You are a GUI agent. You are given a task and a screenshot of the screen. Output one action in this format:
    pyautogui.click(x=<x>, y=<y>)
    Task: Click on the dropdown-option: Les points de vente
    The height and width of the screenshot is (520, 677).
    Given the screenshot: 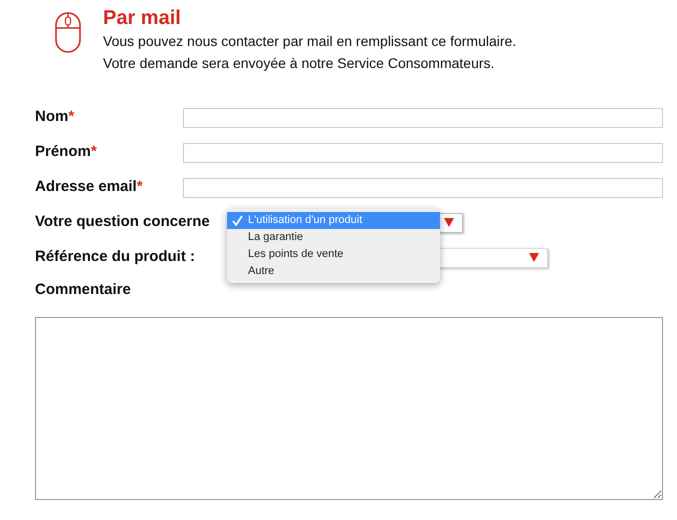 What is the action you would take?
    pyautogui.click(x=333, y=254)
    